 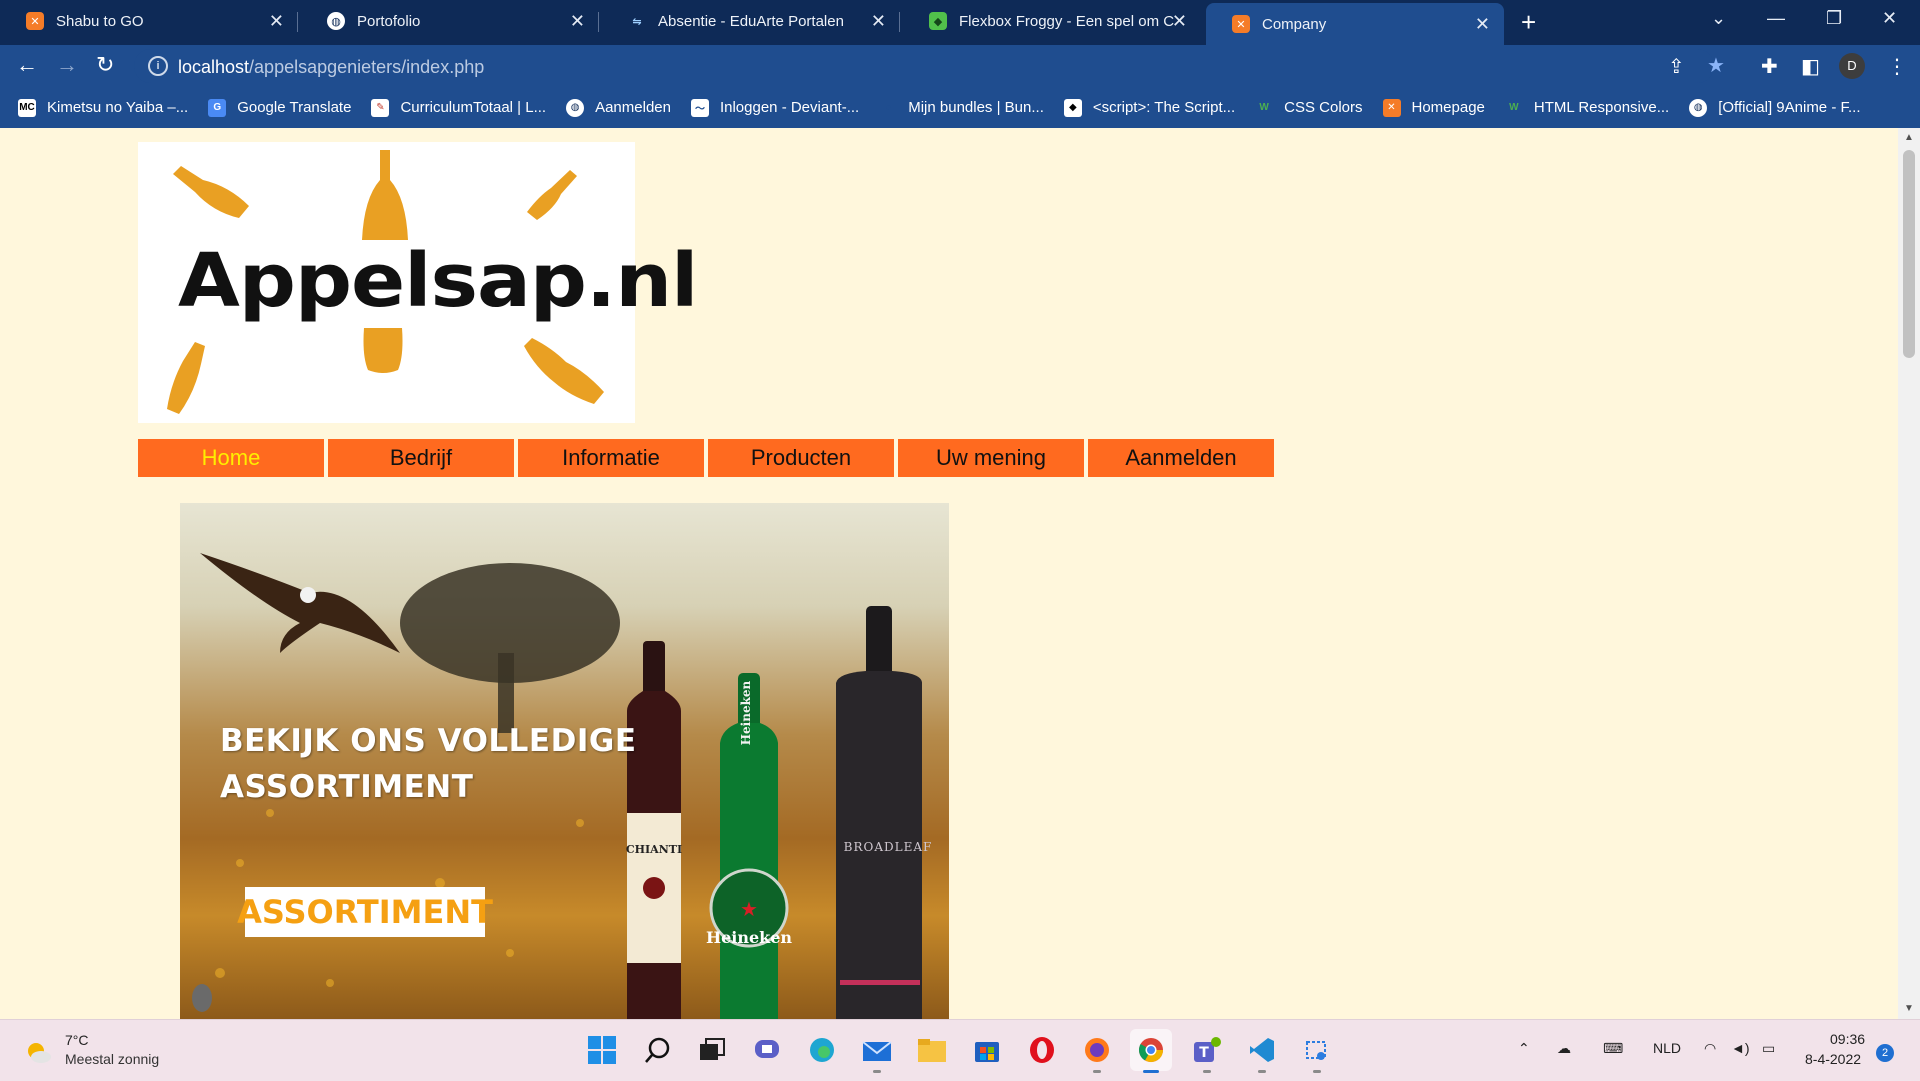 What do you see at coordinates (1355, 24) in the screenshot?
I see `tab-company: ✕ Company ✕` at bounding box center [1355, 24].